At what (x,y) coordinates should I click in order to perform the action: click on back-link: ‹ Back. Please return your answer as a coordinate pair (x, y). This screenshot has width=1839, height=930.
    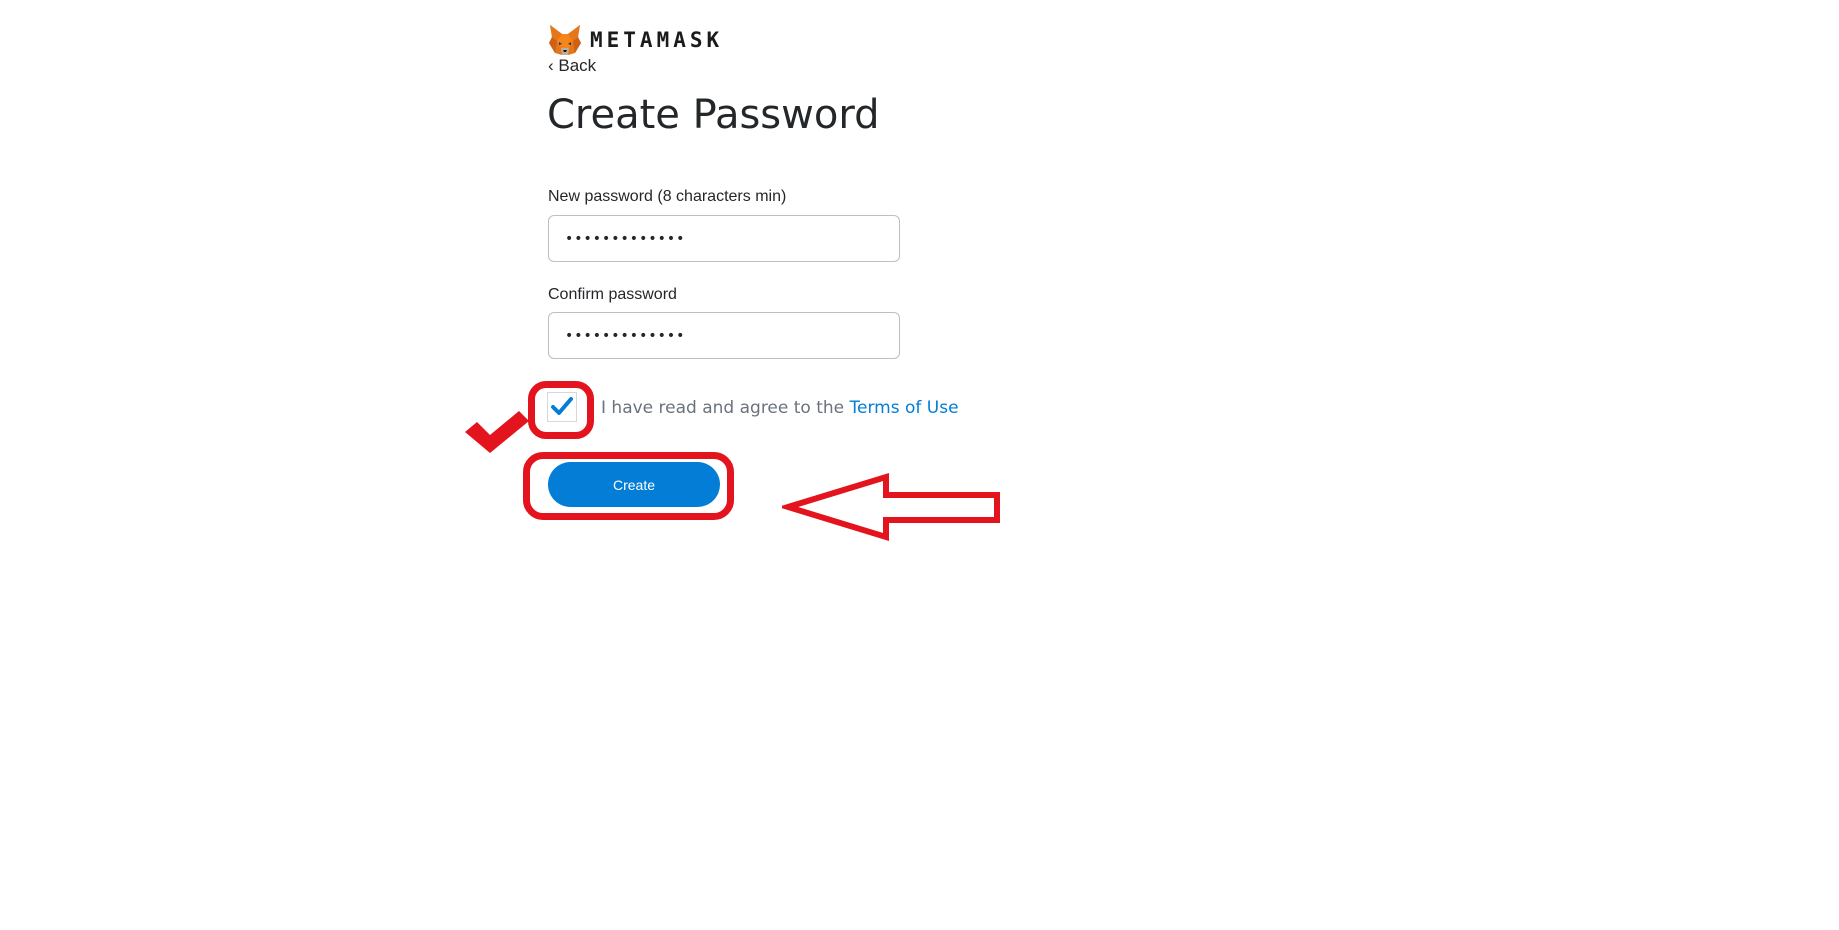
    Looking at the image, I should click on (572, 66).